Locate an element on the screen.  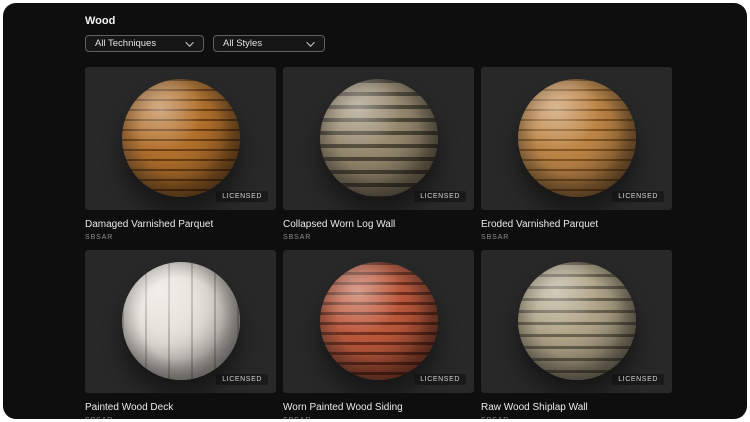
material-title: Painted Wood Deck is located at coordinates (129, 407).